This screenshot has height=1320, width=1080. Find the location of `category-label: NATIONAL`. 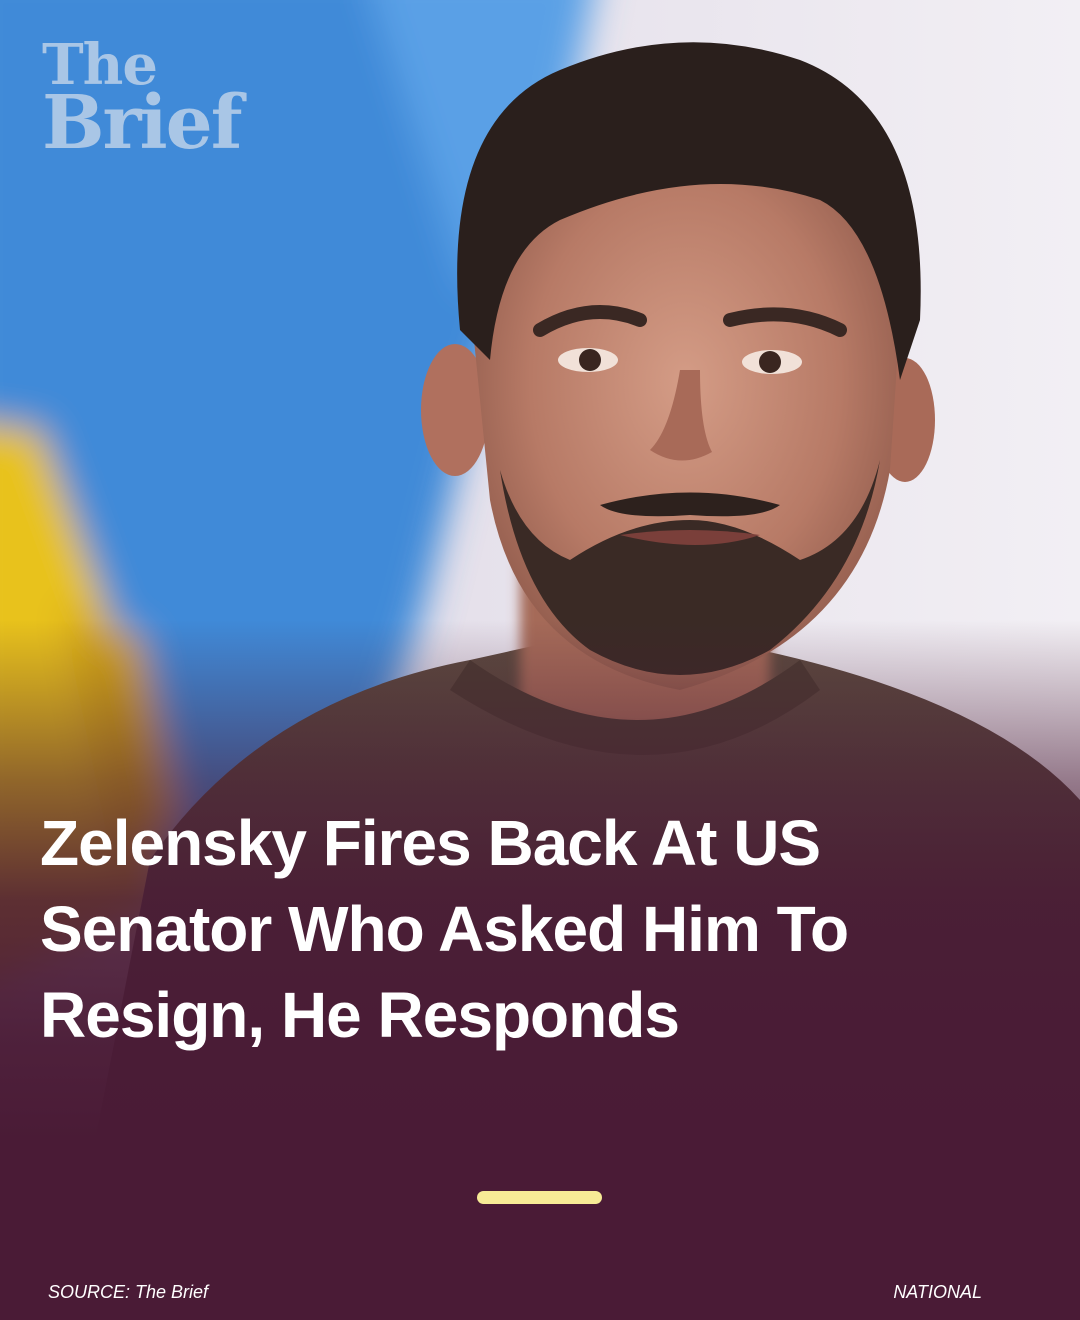

category-label: NATIONAL is located at coordinates (937, 1292).